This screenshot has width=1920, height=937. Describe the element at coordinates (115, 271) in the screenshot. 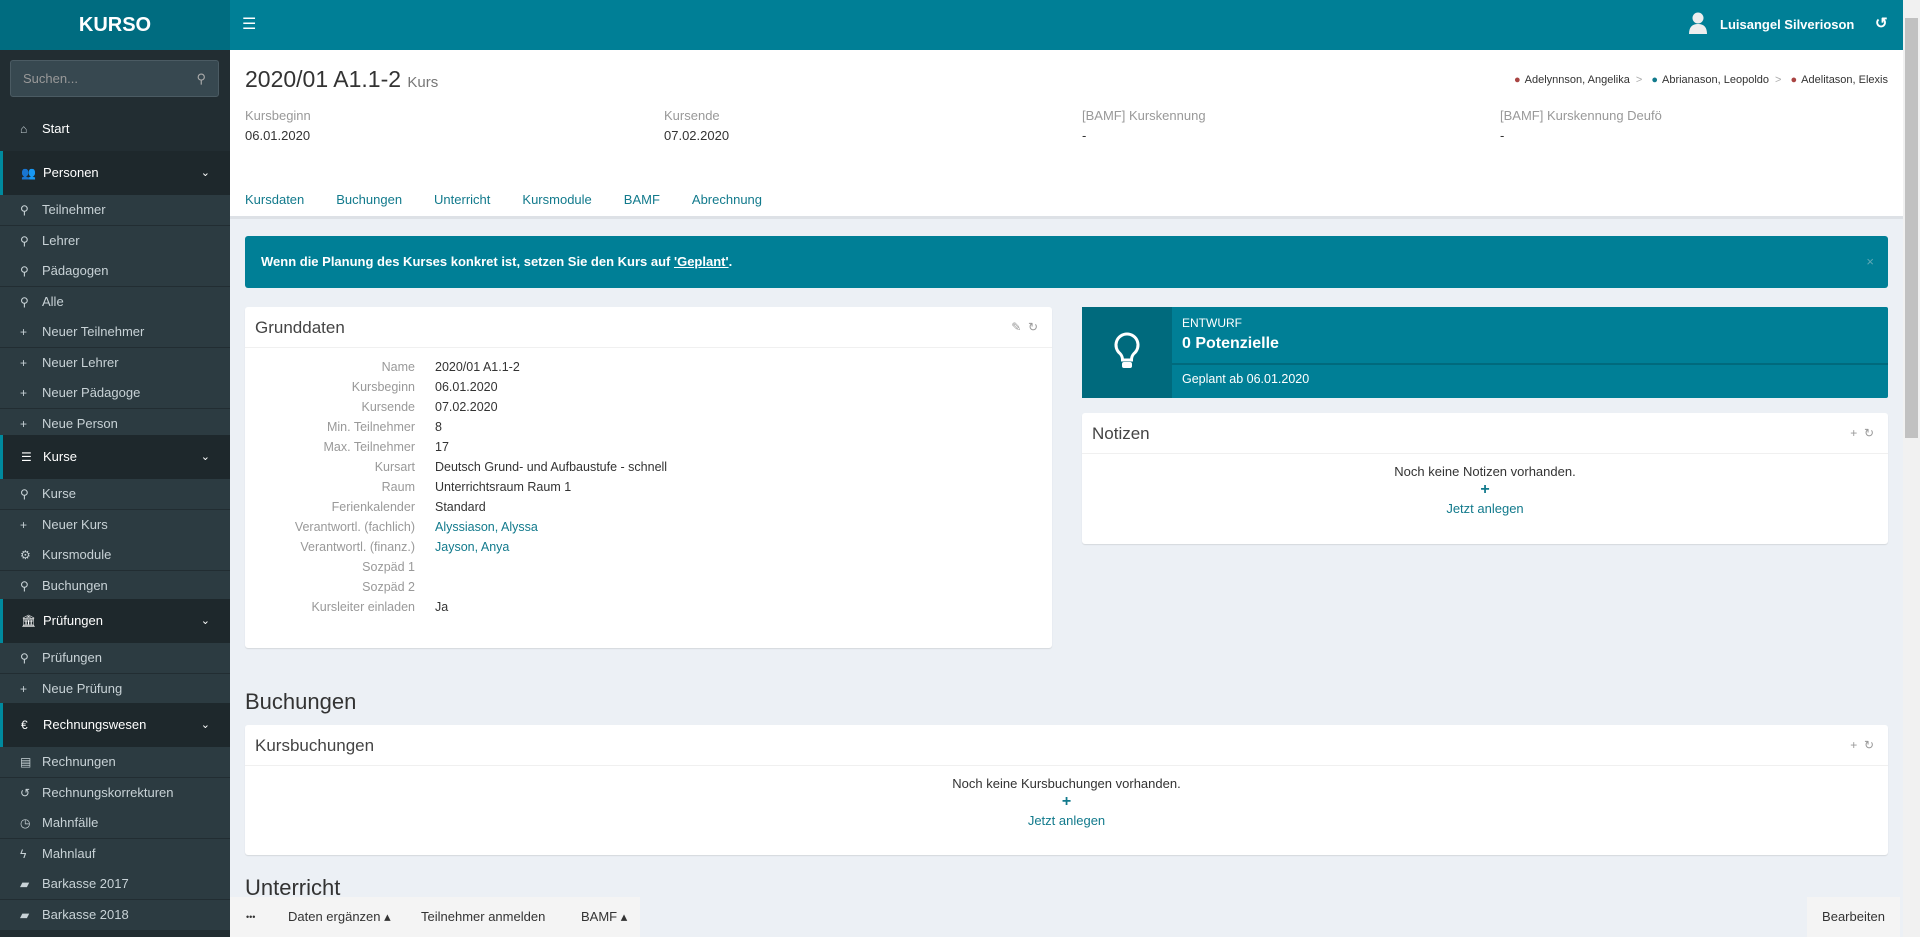

I see `sidebar-item: ⚲ Pädagogen` at that location.